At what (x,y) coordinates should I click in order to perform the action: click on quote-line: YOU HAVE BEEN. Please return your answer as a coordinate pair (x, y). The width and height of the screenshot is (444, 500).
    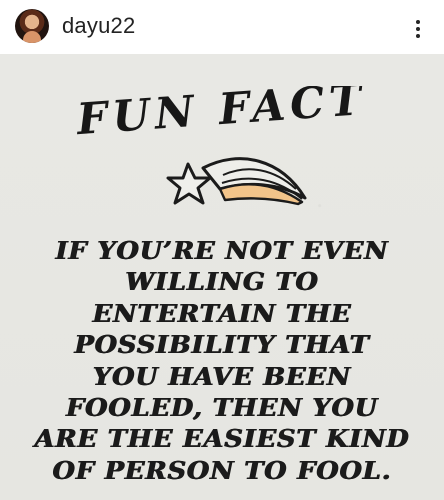
    Looking at the image, I should click on (222, 376).